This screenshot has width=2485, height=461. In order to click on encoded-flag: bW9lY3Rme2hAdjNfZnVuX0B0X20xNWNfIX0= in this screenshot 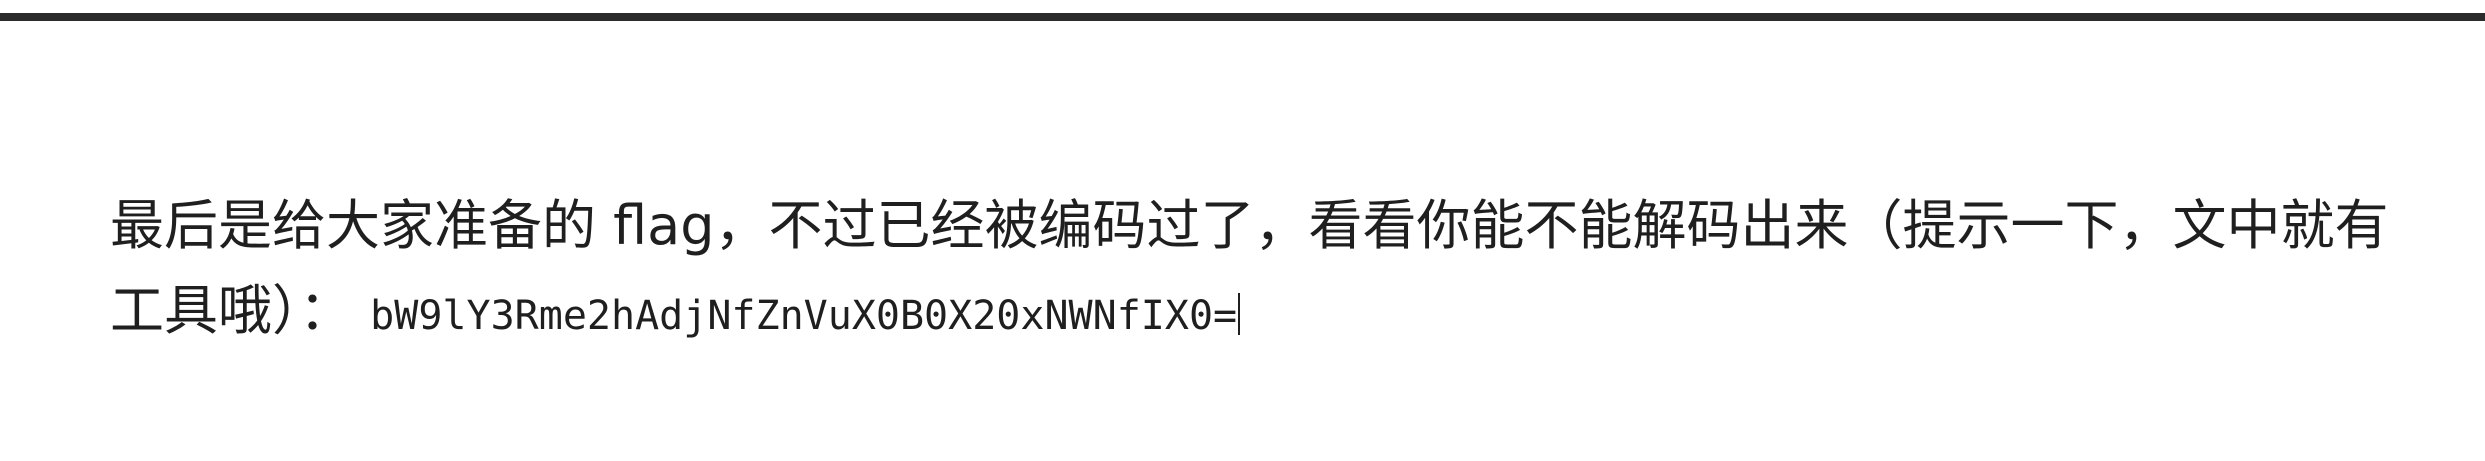, I will do `click(803, 316)`.